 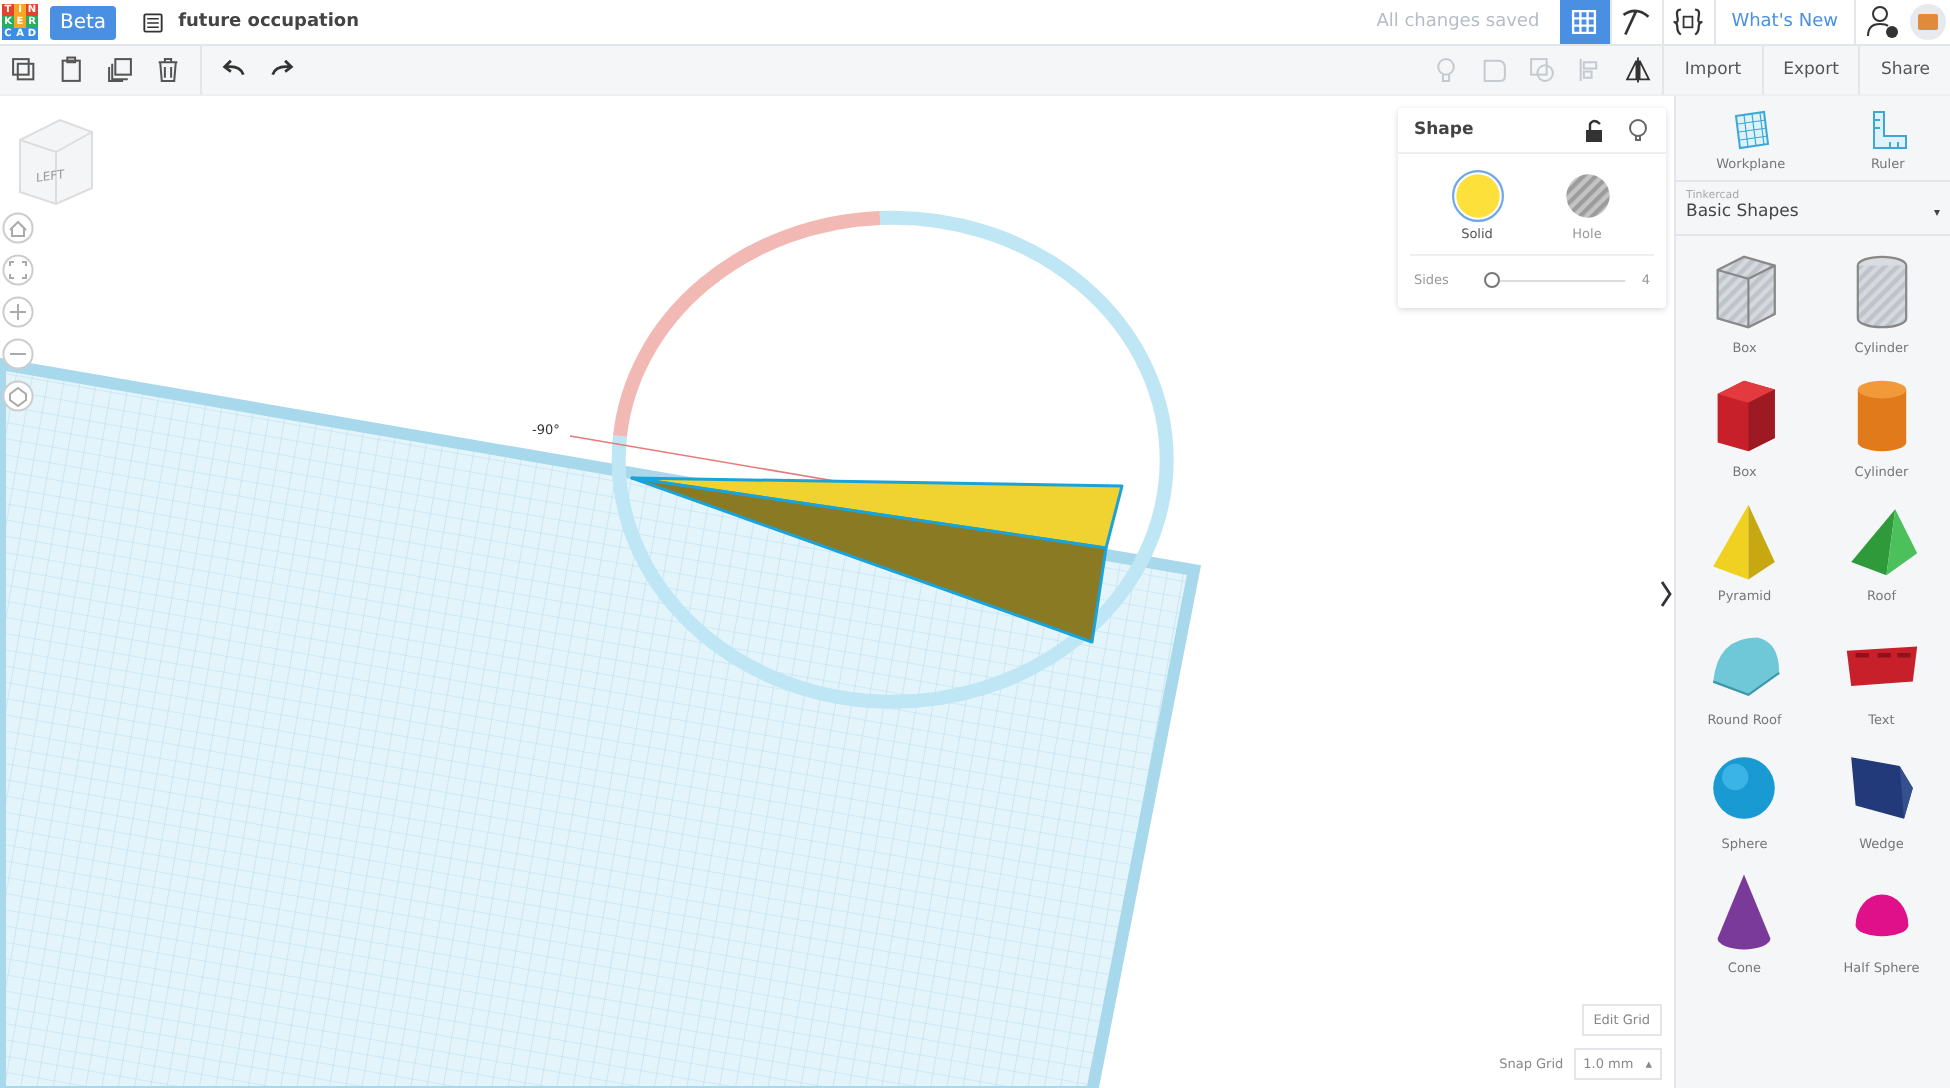 I want to click on grid-icon, so click(x=1584, y=22).